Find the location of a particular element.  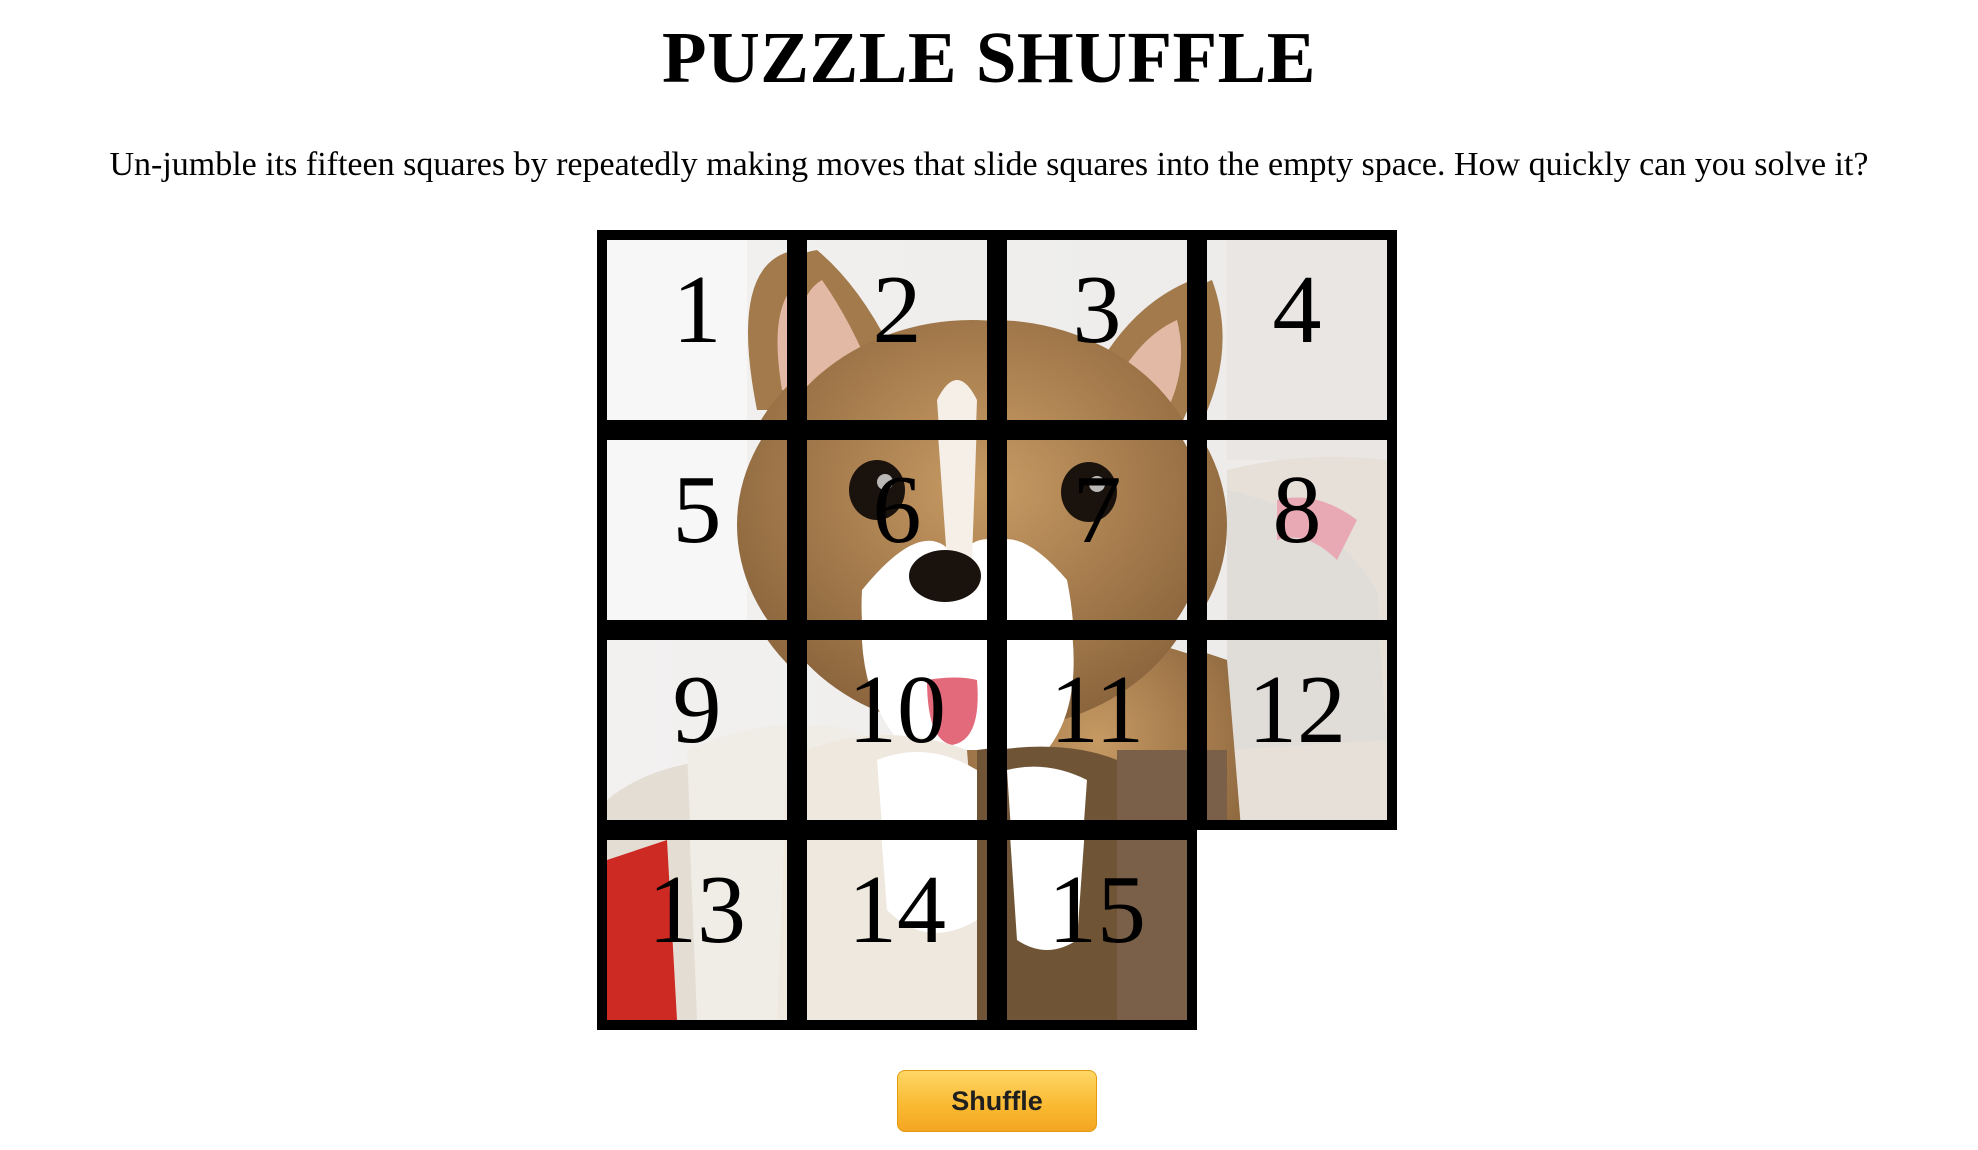

shuffle-button: Shuffle is located at coordinates (997, 1101).